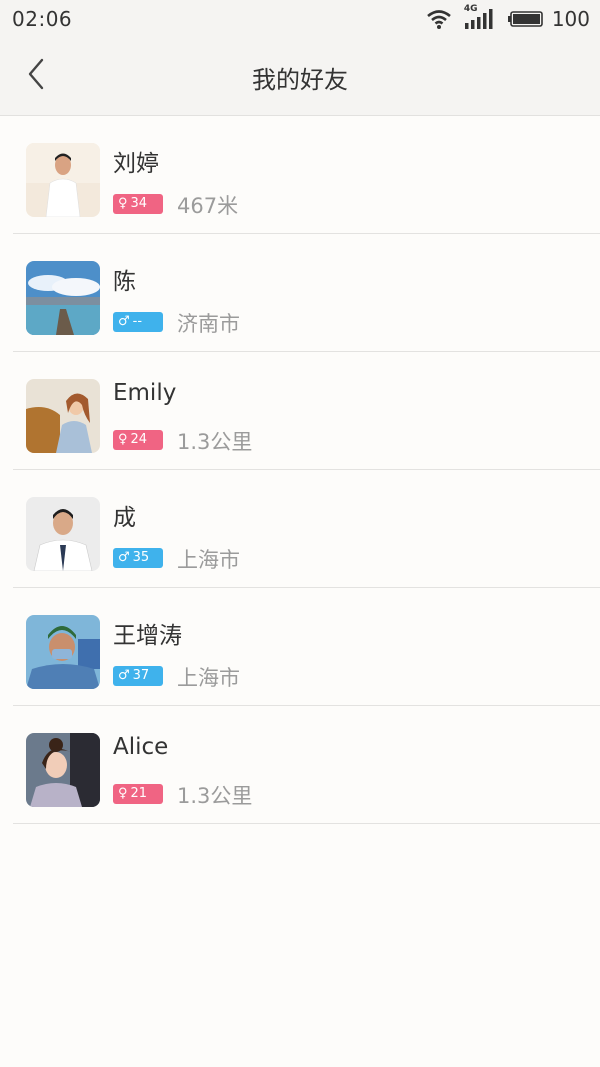 The width and height of the screenshot is (600, 1067). I want to click on friend-row: 陈 ♂ -- 济南市, so click(306, 293).